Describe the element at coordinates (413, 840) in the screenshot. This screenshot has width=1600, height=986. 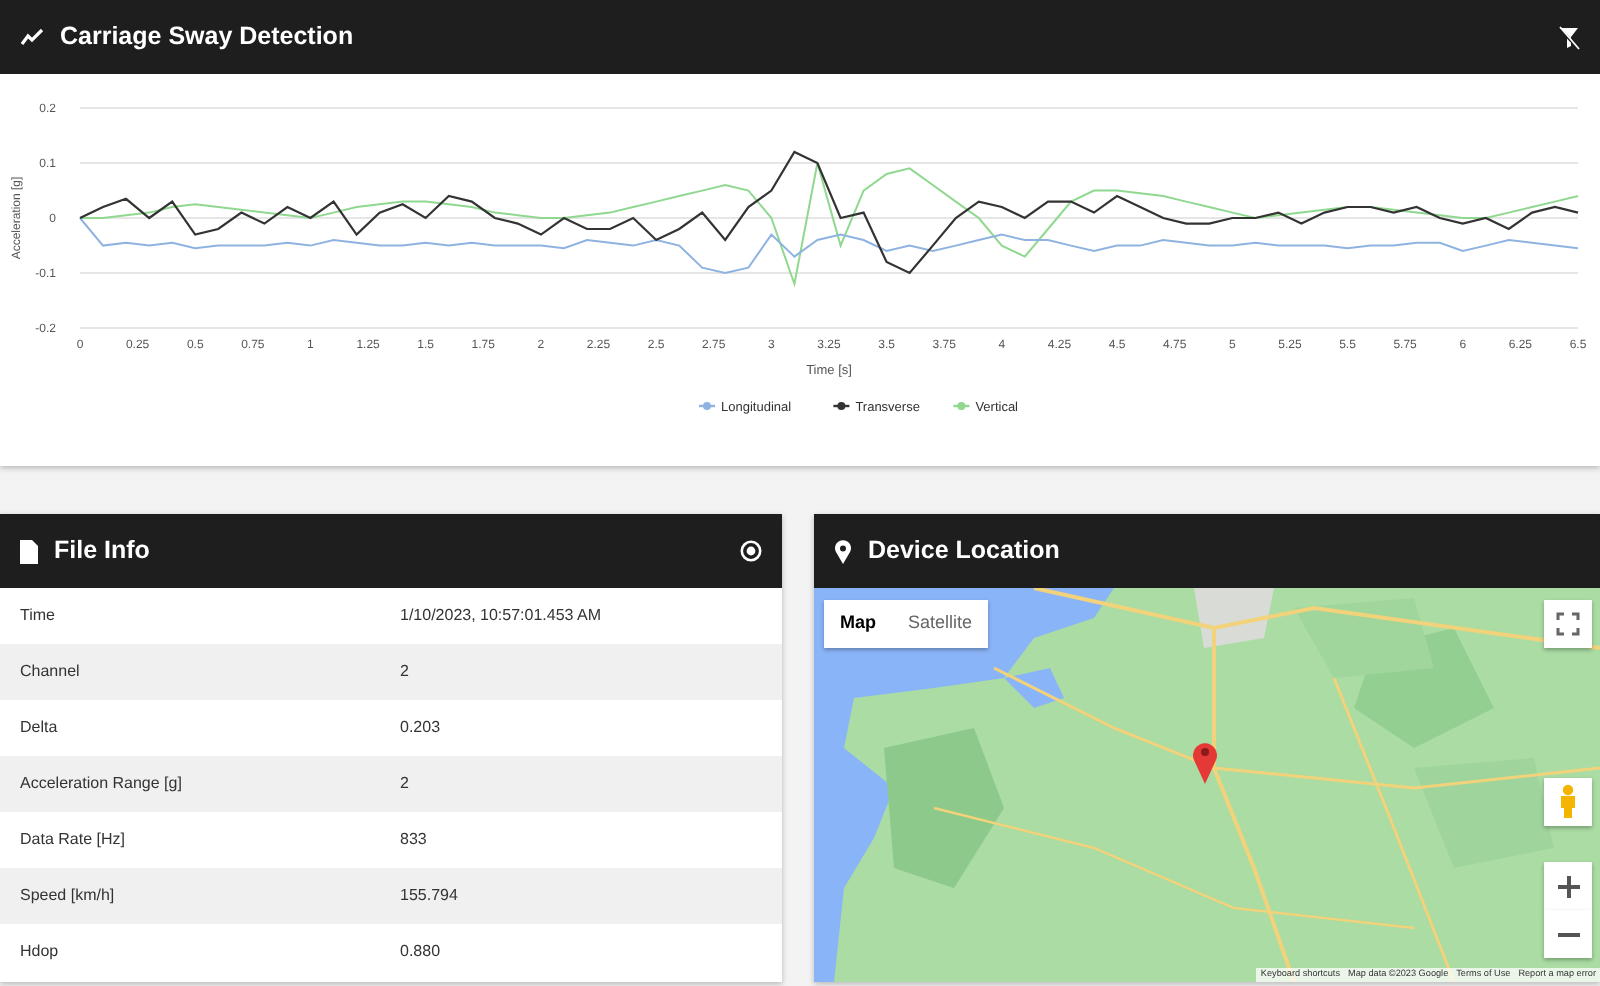
I see `field-value: 833` at that location.